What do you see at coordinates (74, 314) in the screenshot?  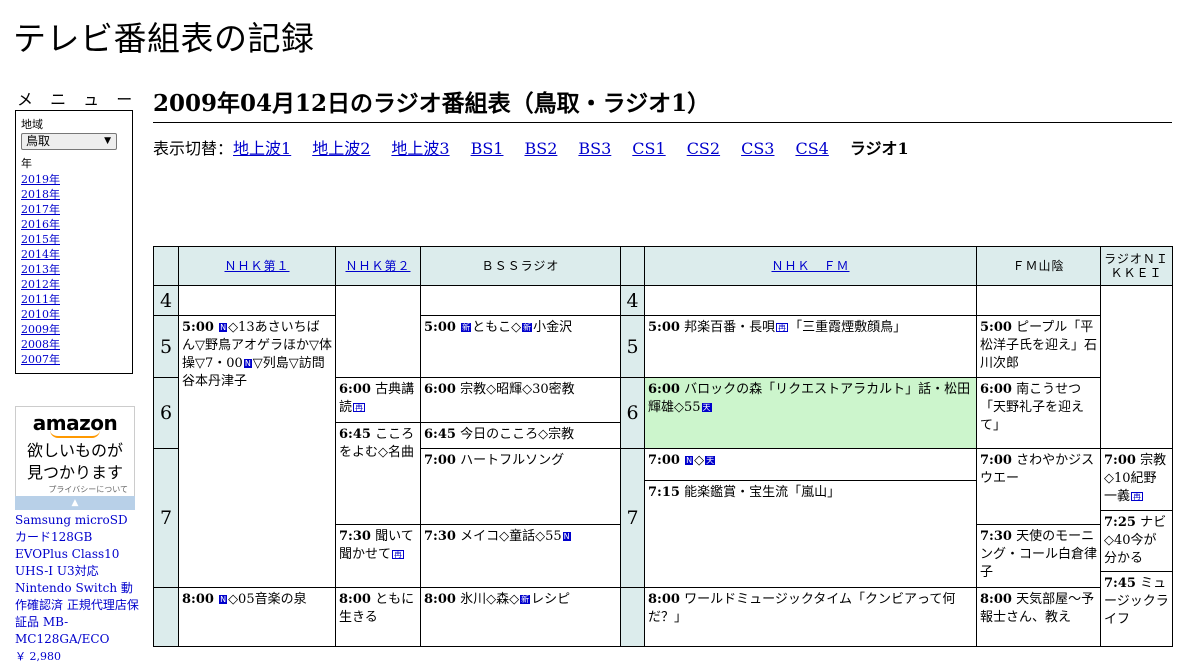 I see `year-link: 2010年` at bounding box center [74, 314].